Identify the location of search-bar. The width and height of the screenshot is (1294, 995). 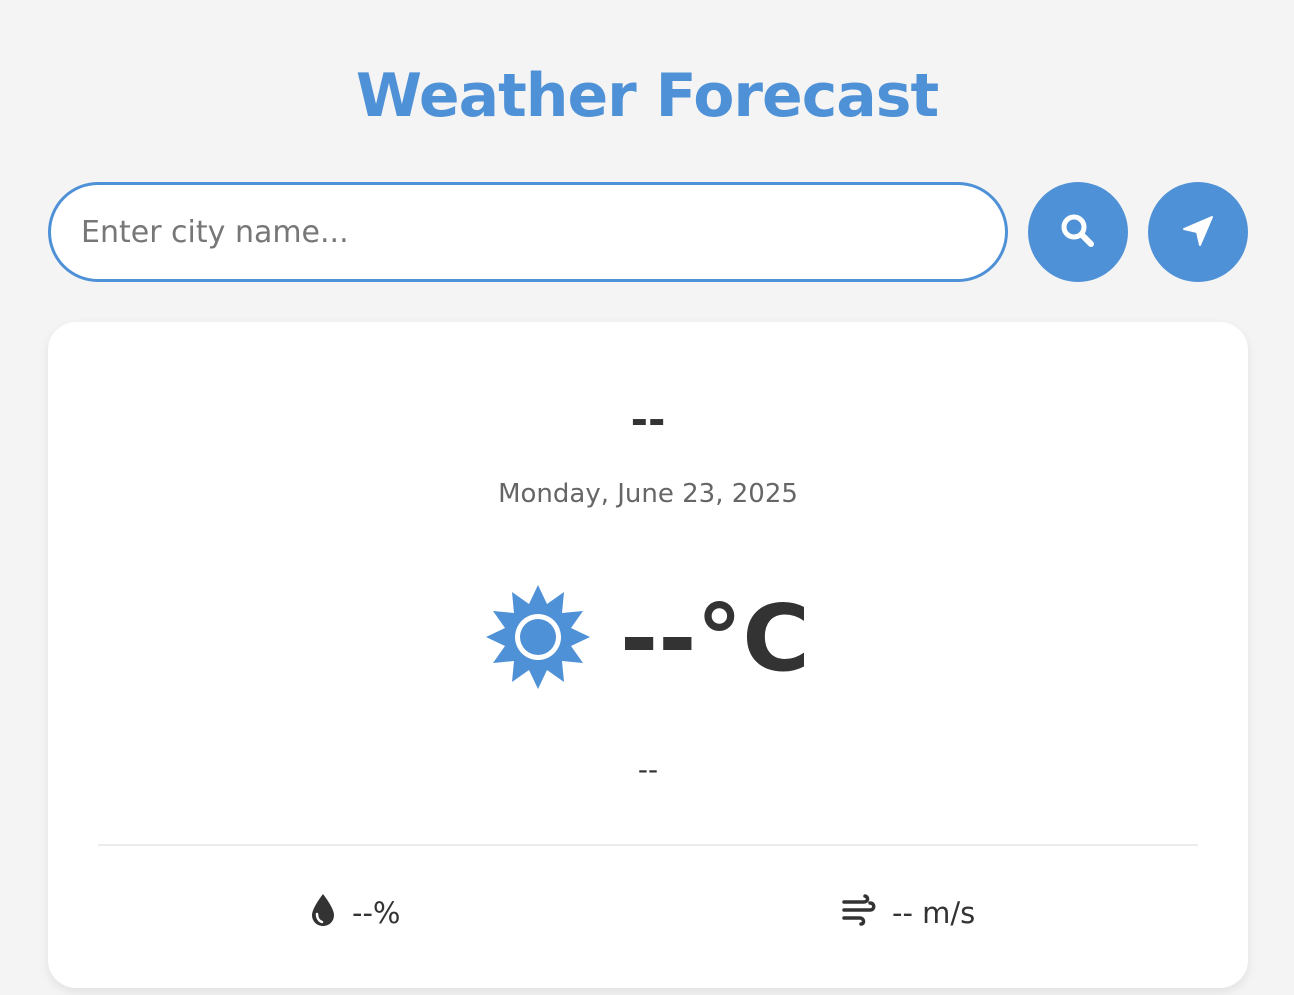
(648, 232).